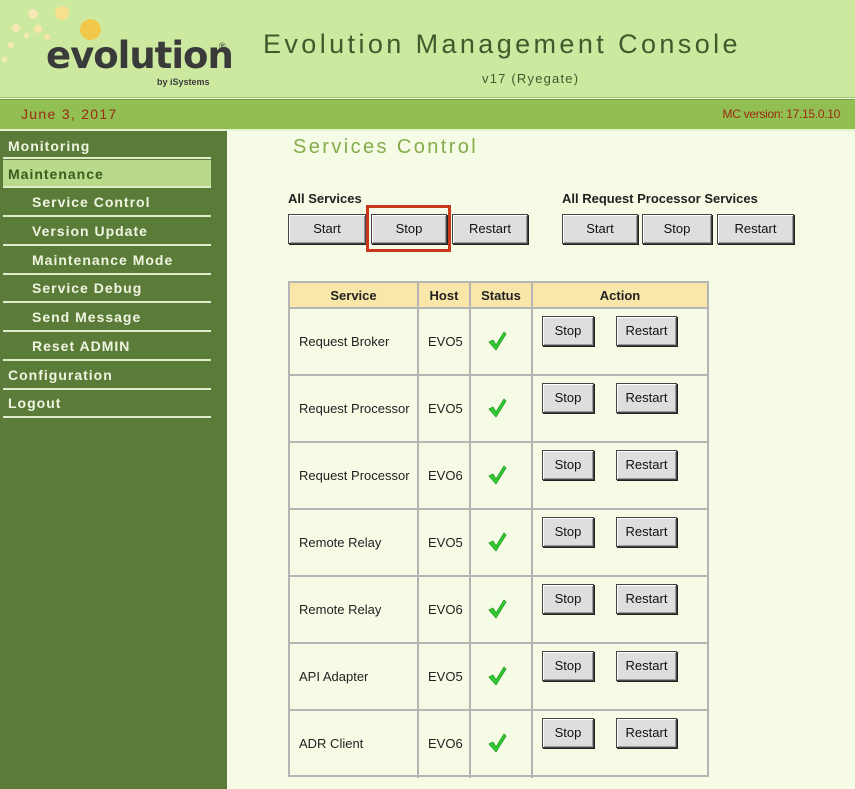 The width and height of the screenshot is (855, 789). What do you see at coordinates (386, 147) in the screenshot?
I see `page-title: Services Control` at bounding box center [386, 147].